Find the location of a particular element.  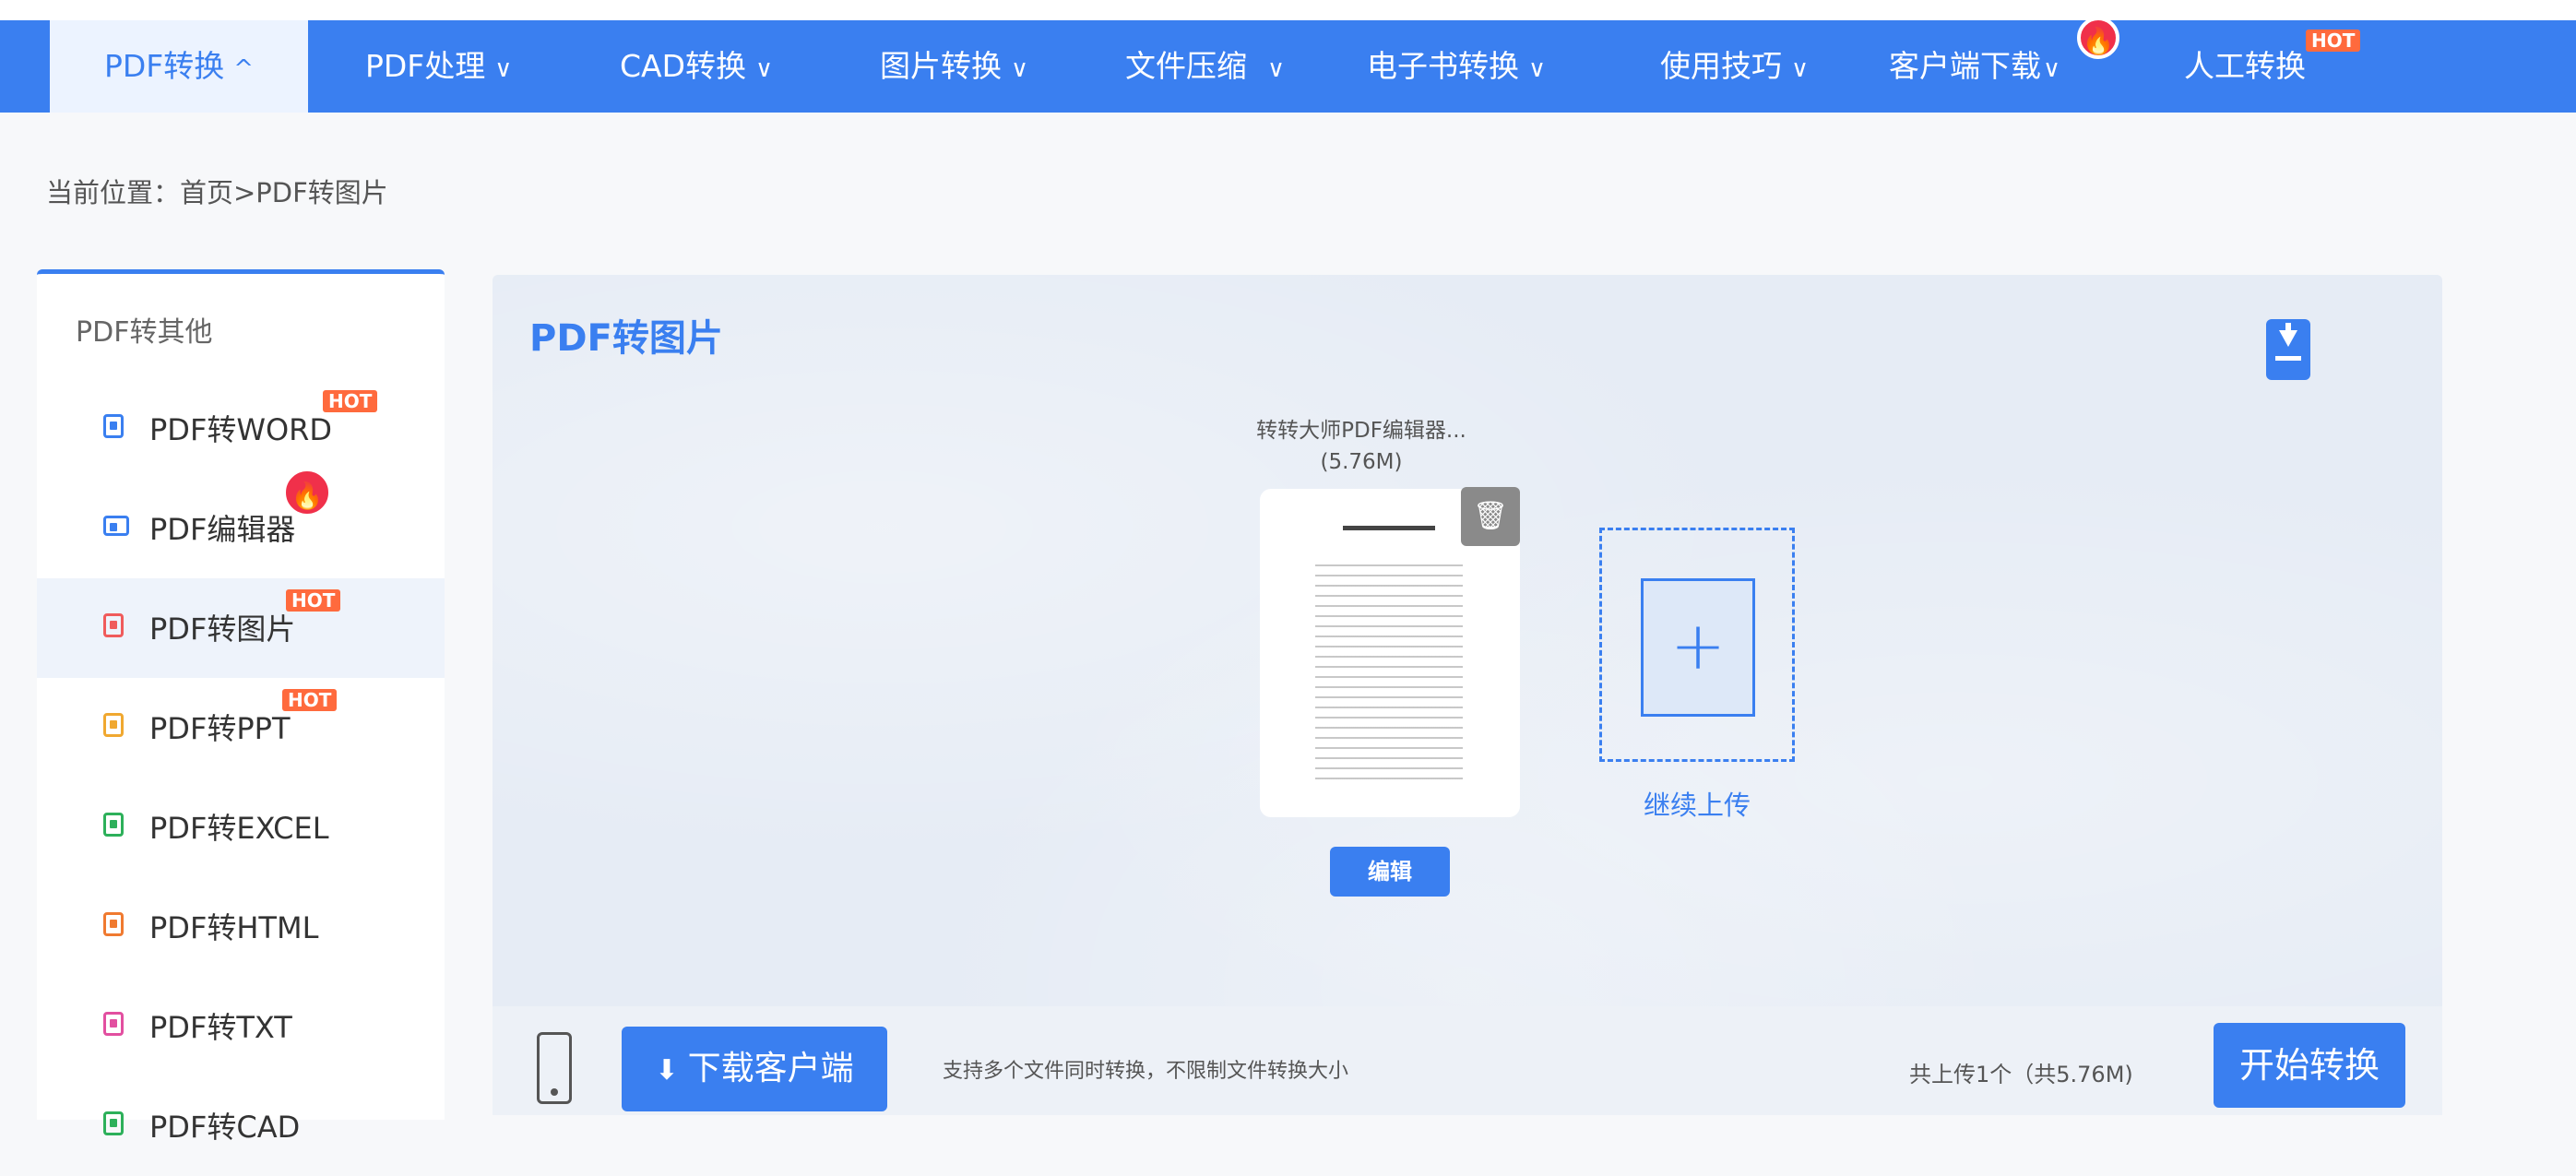

sidebar-item-label: PDF转WORD is located at coordinates (241, 429).